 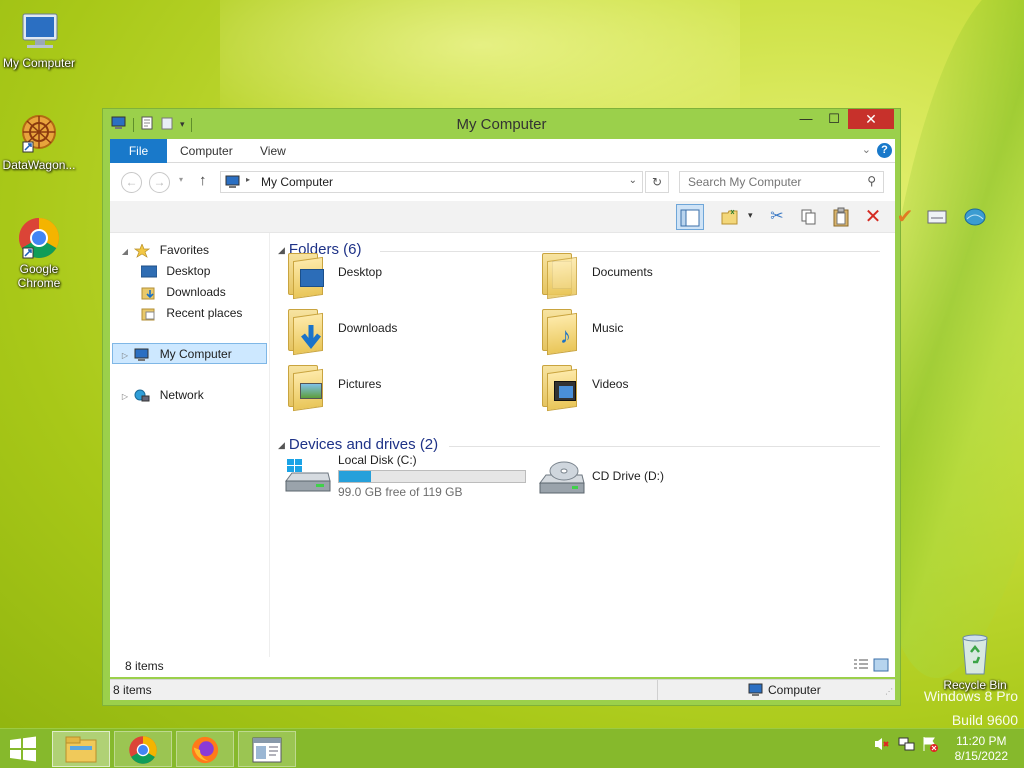 I want to click on folder-item: Documents, so click(x=652, y=274).